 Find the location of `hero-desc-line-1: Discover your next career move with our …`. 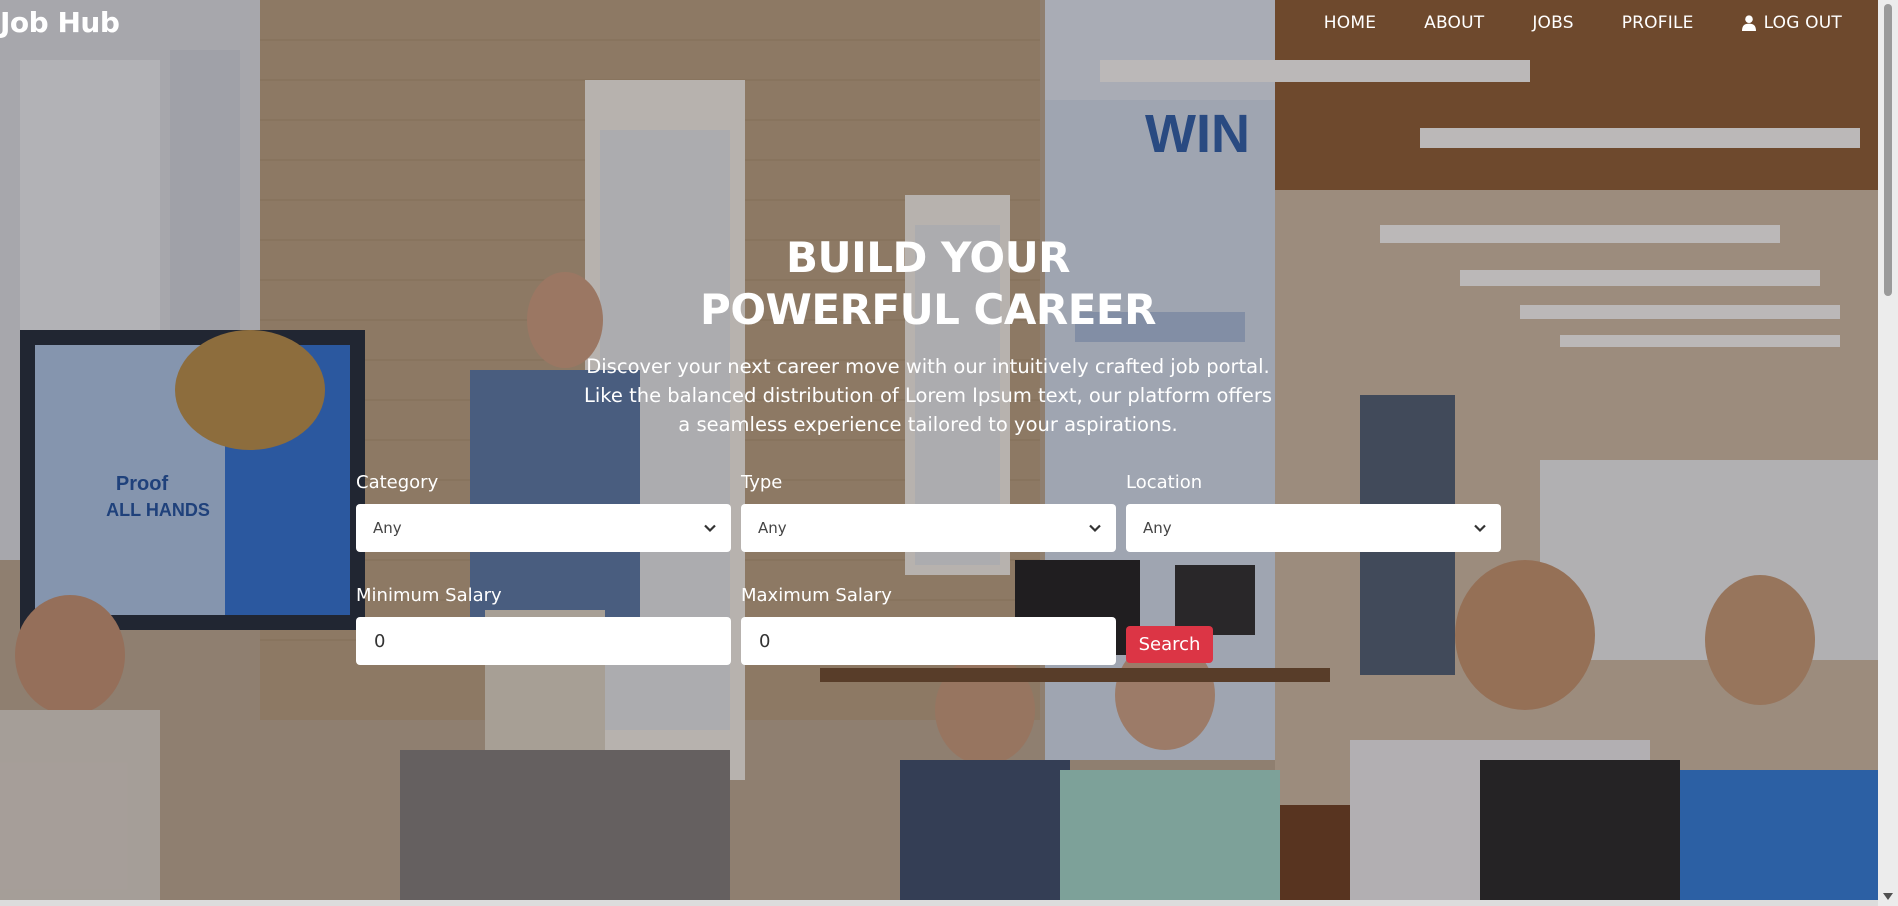

hero-desc-line-1: Discover your next career move with our … is located at coordinates (928, 366).